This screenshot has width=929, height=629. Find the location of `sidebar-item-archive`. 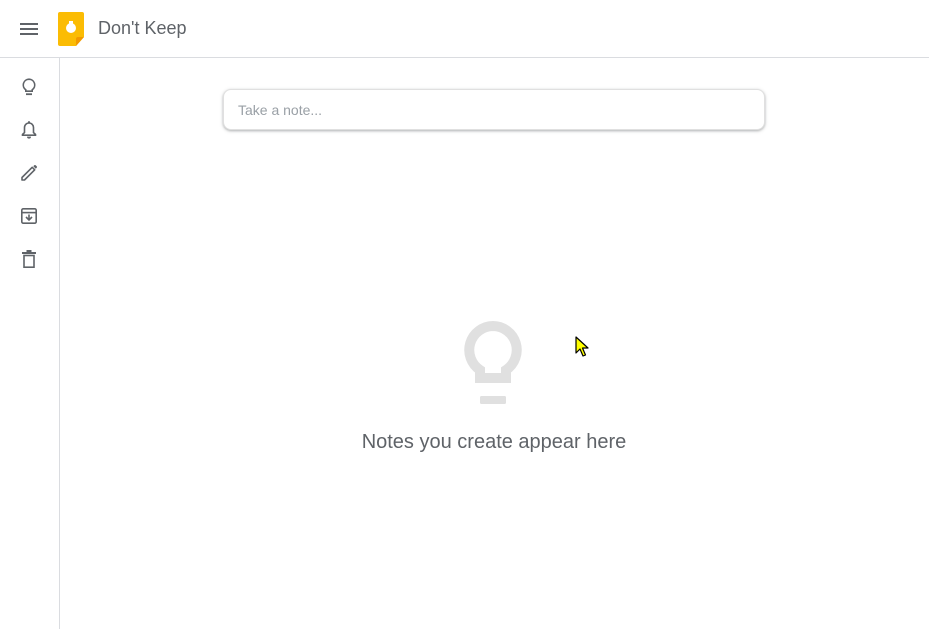

sidebar-item-archive is located at coordinates (29, 216).